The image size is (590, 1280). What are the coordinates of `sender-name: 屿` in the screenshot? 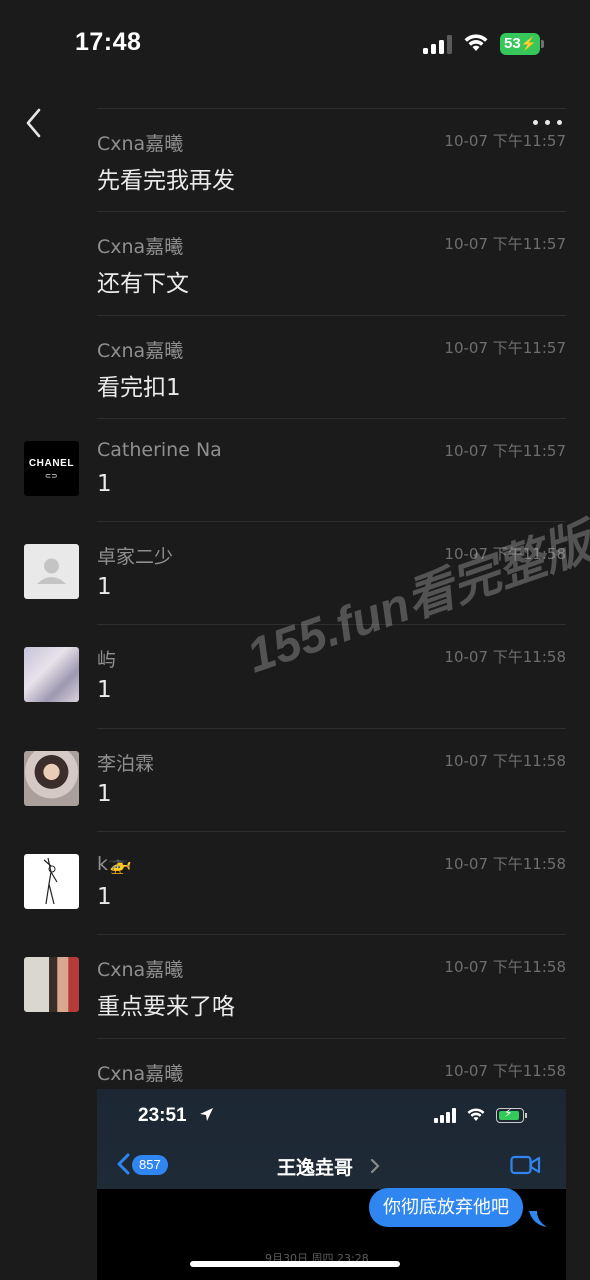 It's located at (107, 660).